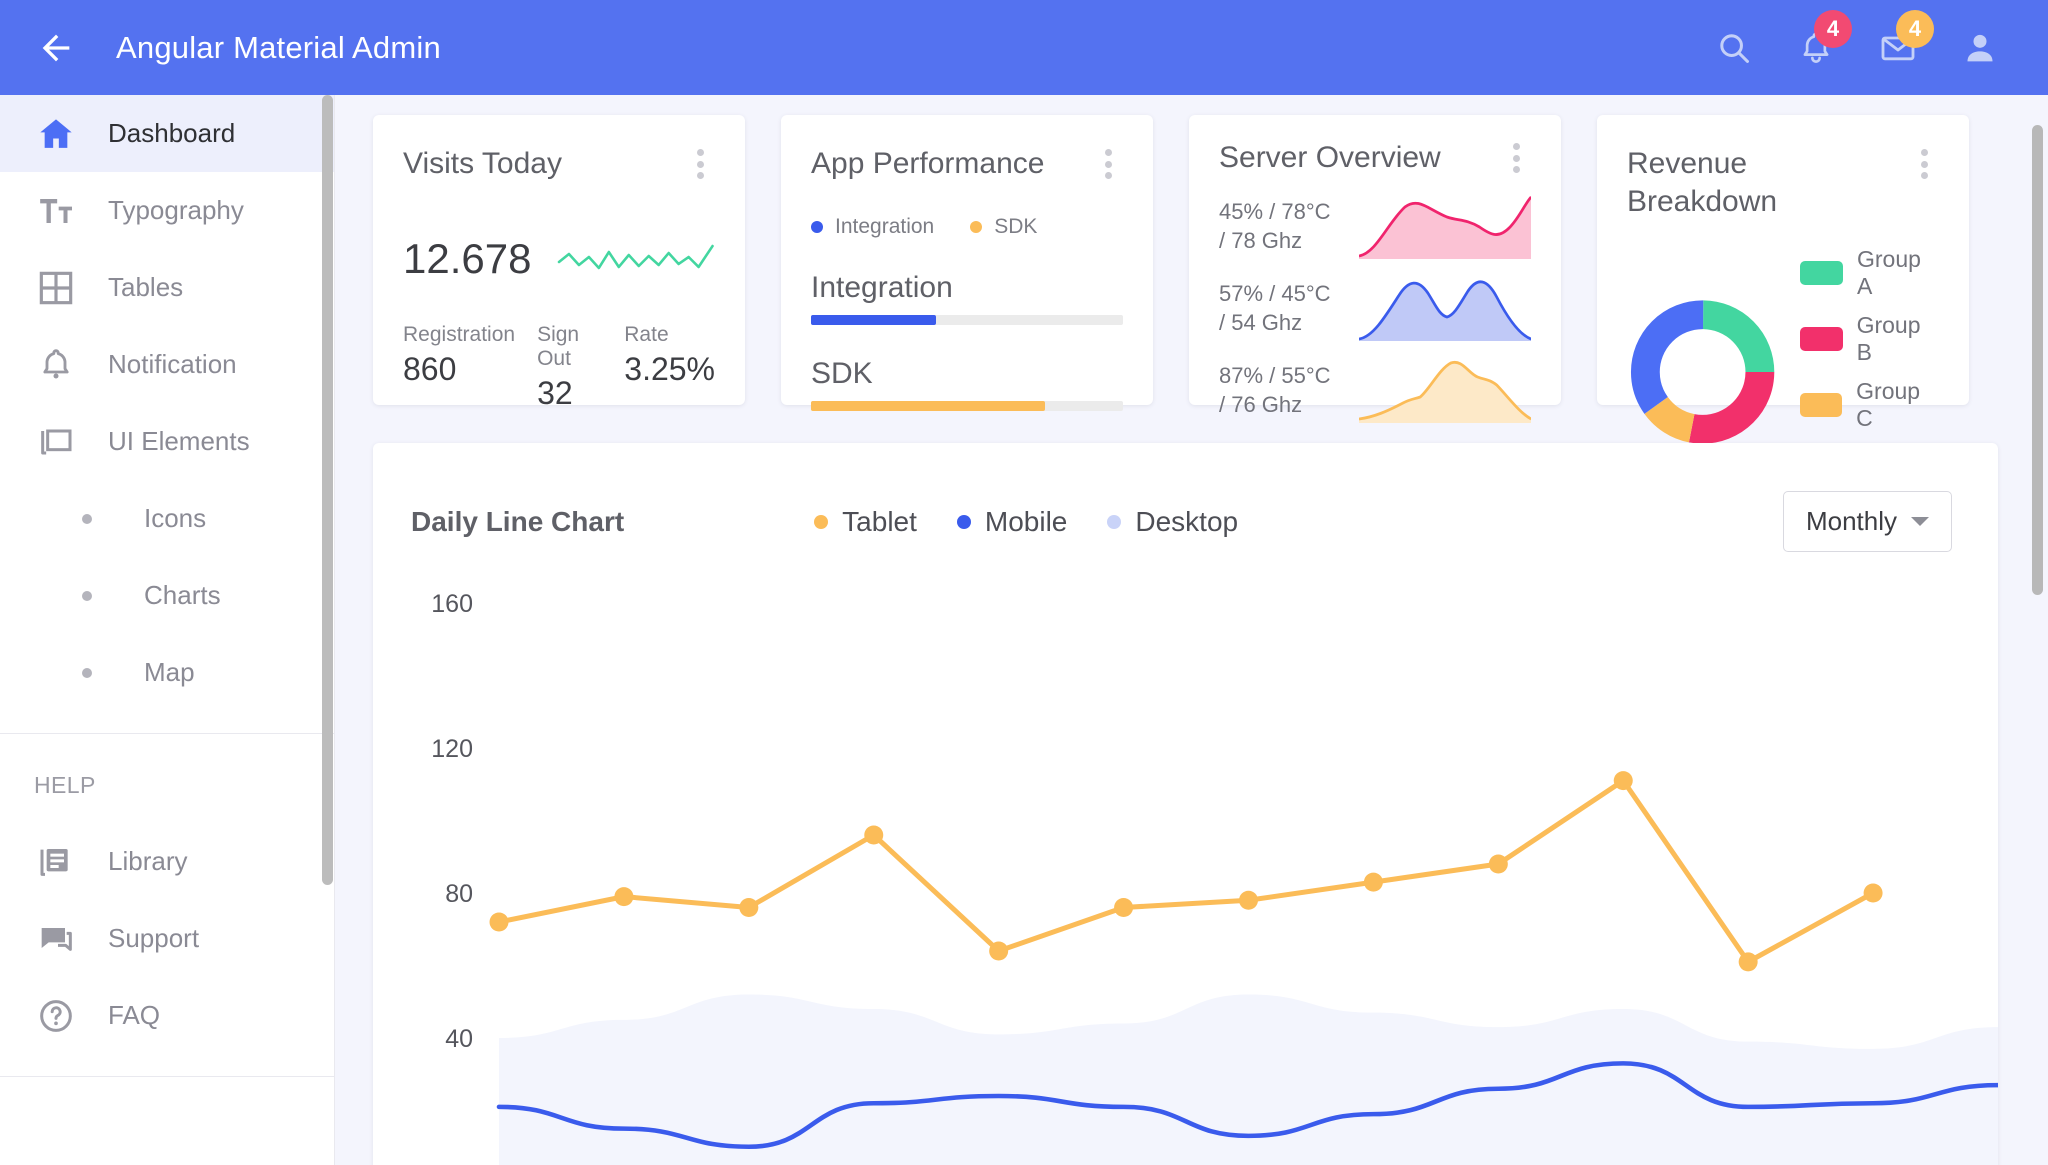  Describe the element at coordinates (1888, 338) in the screenshot. I see `legend-label: Group B` at that location.